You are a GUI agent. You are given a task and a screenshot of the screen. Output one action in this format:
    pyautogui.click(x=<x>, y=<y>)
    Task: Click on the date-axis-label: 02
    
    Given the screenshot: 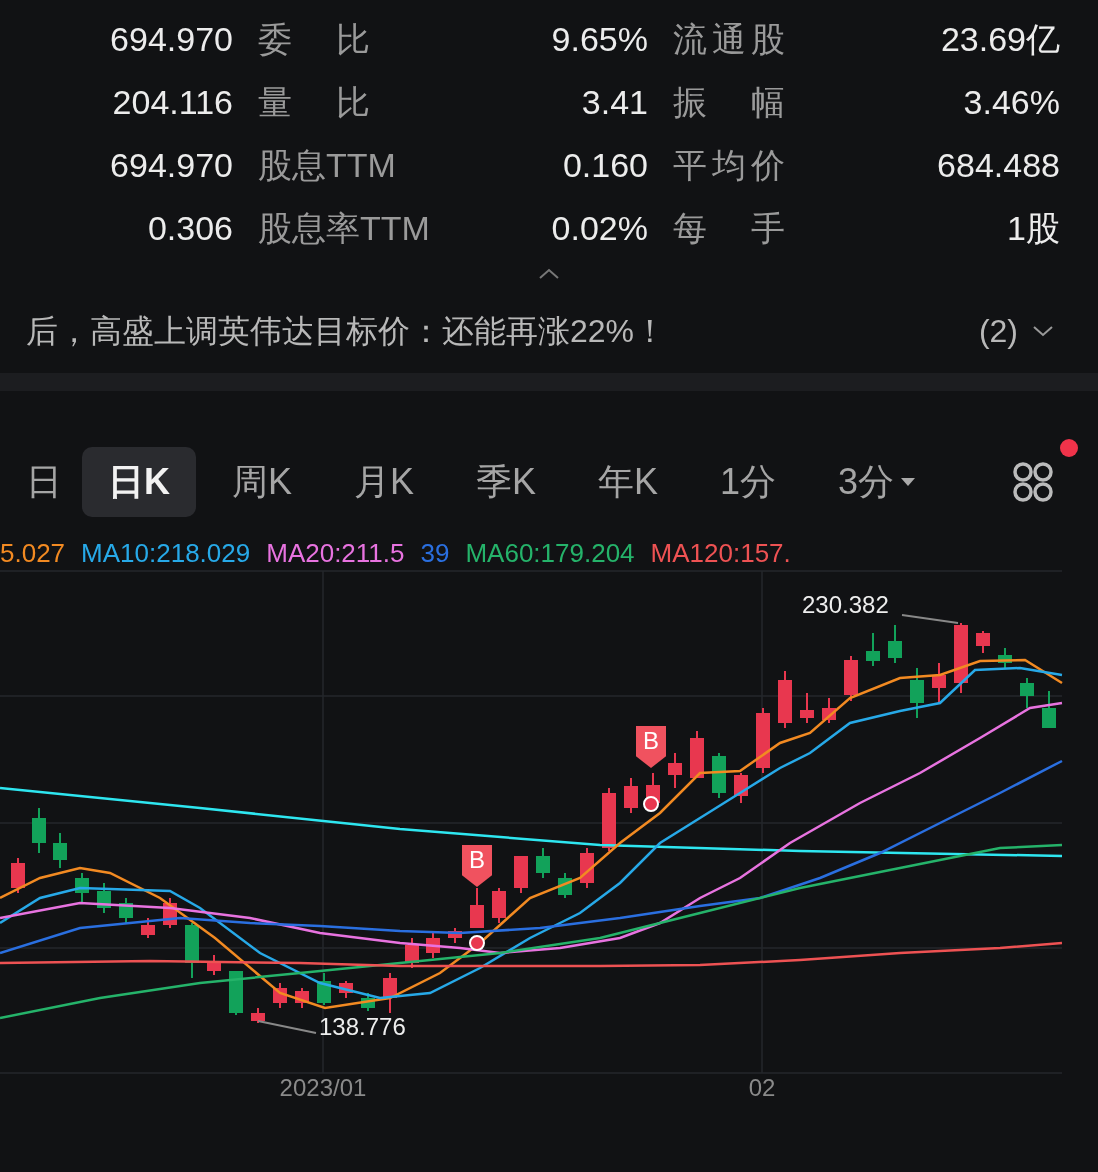 What is the action you would take?
    pyautogui.click(x=762, y=1088)
    